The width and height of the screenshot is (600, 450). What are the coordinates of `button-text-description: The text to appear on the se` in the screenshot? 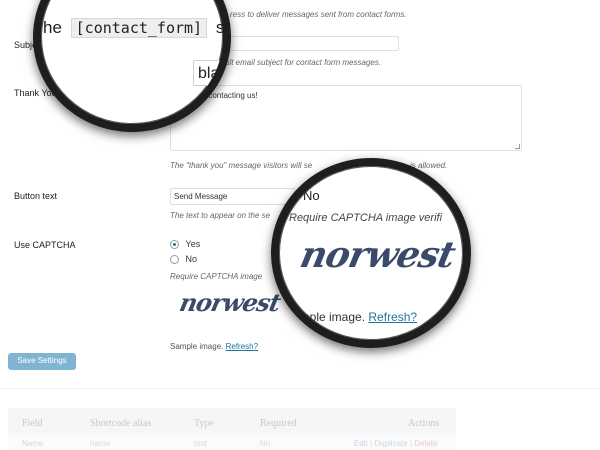 It's located at (220, 215).